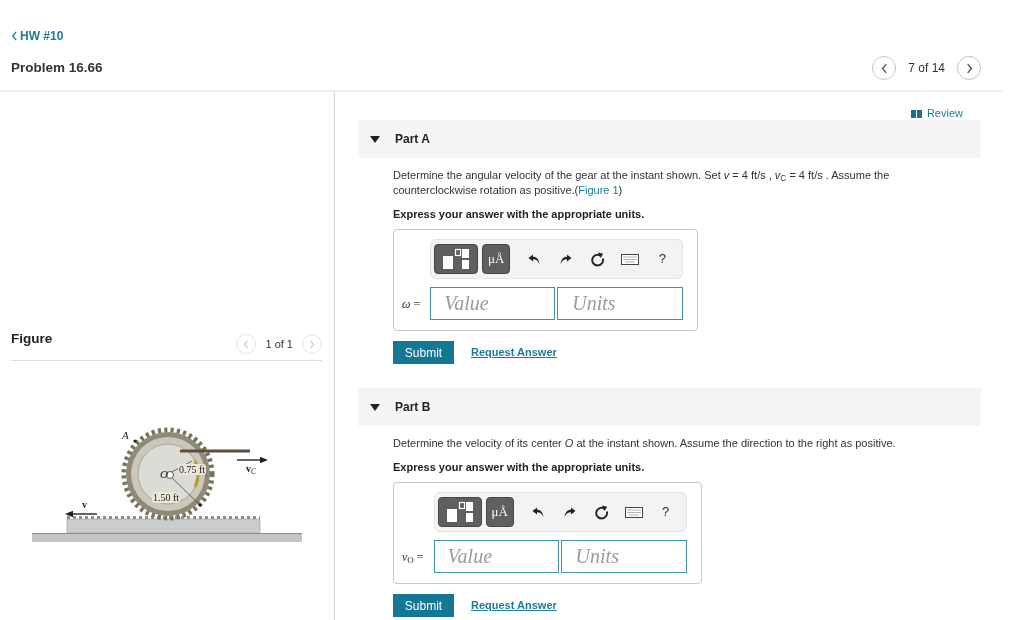 This screenshot has height=620, width=1024. I want to click on answer-variable-label: v$_{O}$ =, so click(413, 557).